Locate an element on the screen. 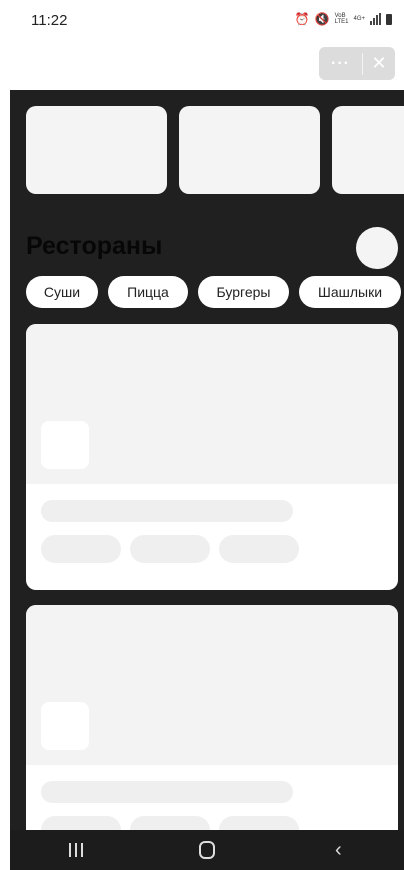  miniapp-capsule: ··· ✕ is located at coordinates (357, 63).